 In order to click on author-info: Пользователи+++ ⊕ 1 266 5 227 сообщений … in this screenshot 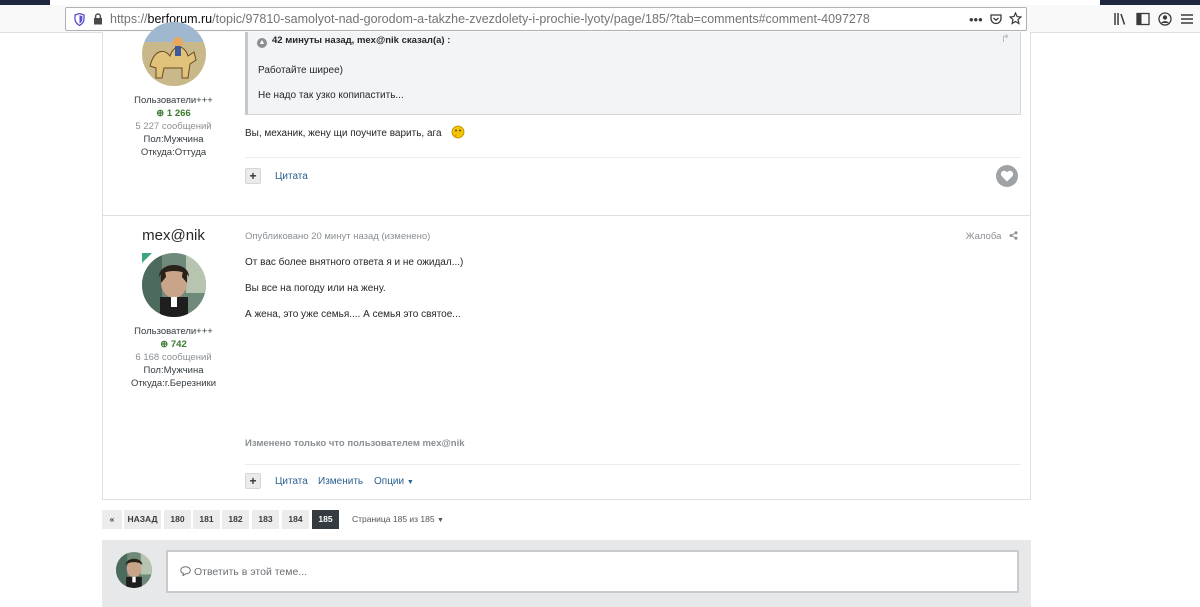, I will do `click(173, 126)`.